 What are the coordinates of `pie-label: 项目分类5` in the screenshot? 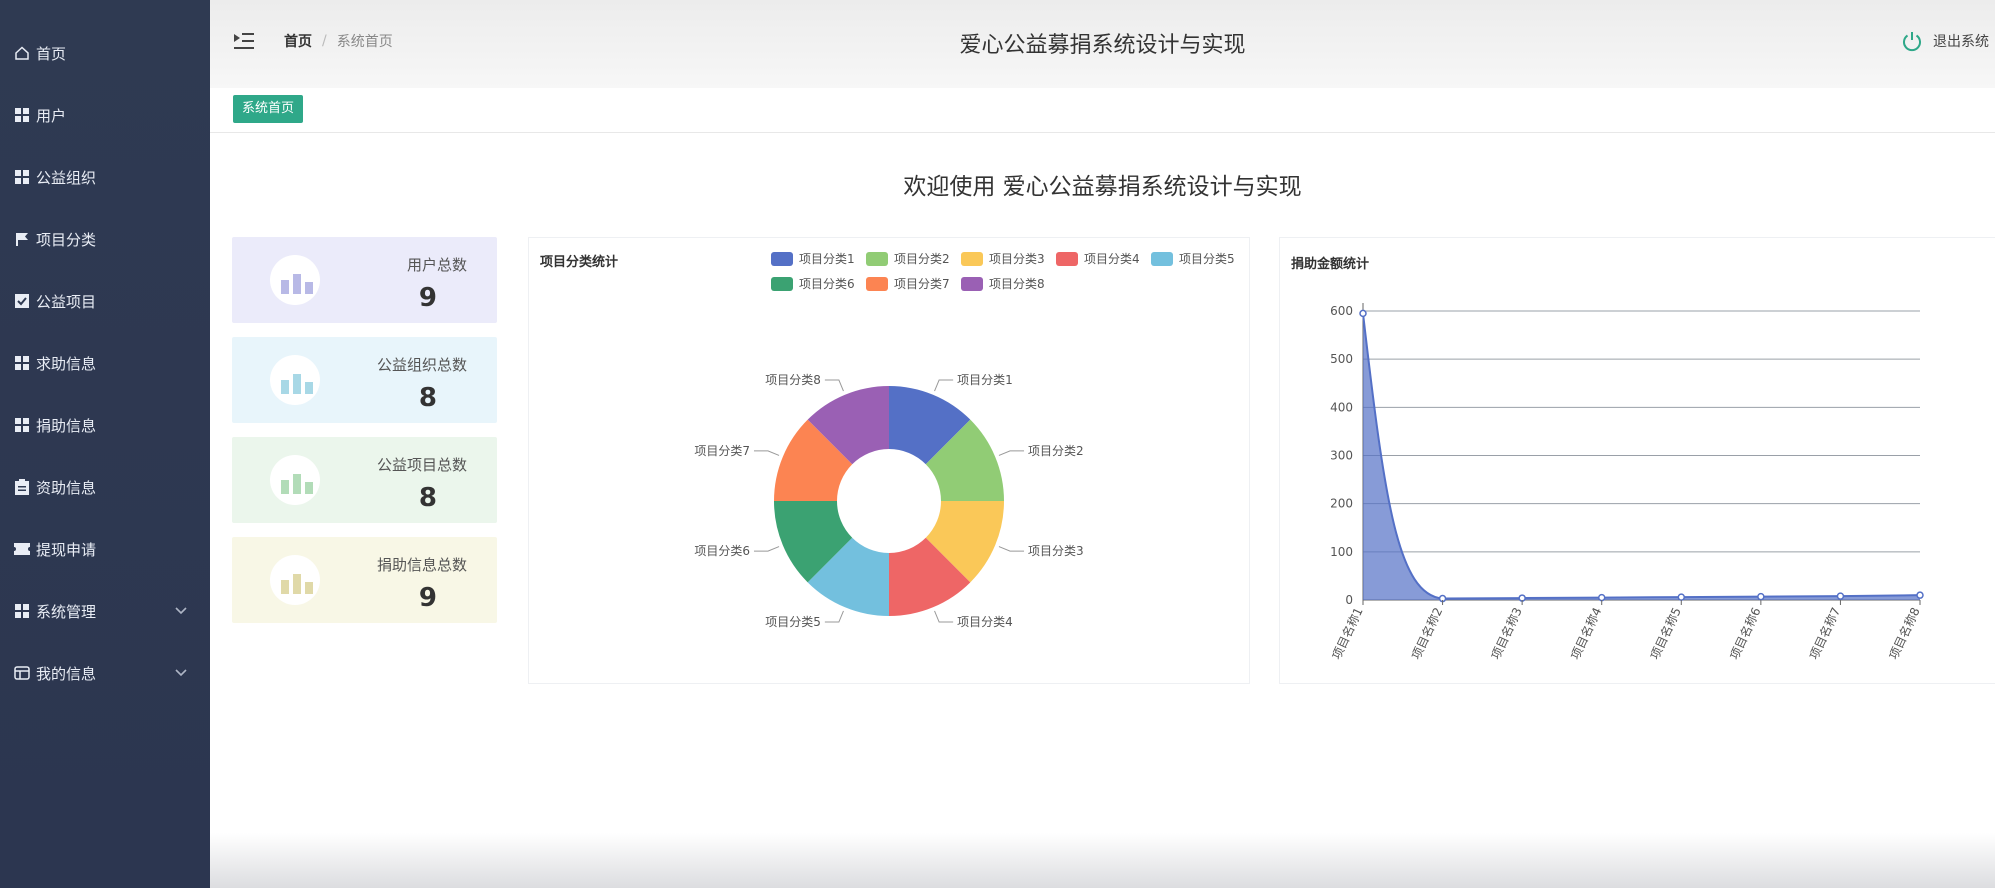 It's located at (793, 622).